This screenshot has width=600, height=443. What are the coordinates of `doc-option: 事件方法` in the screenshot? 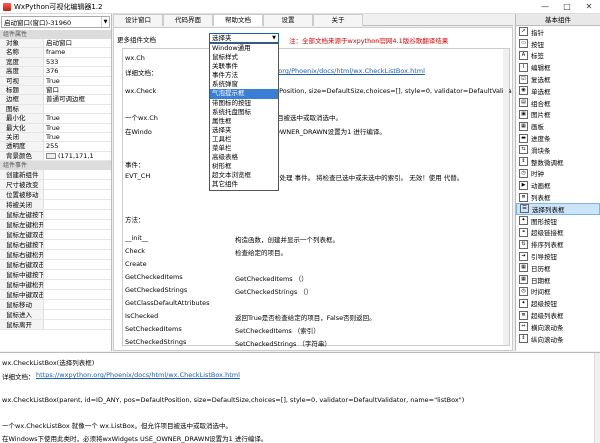 It's located at (244, 75).